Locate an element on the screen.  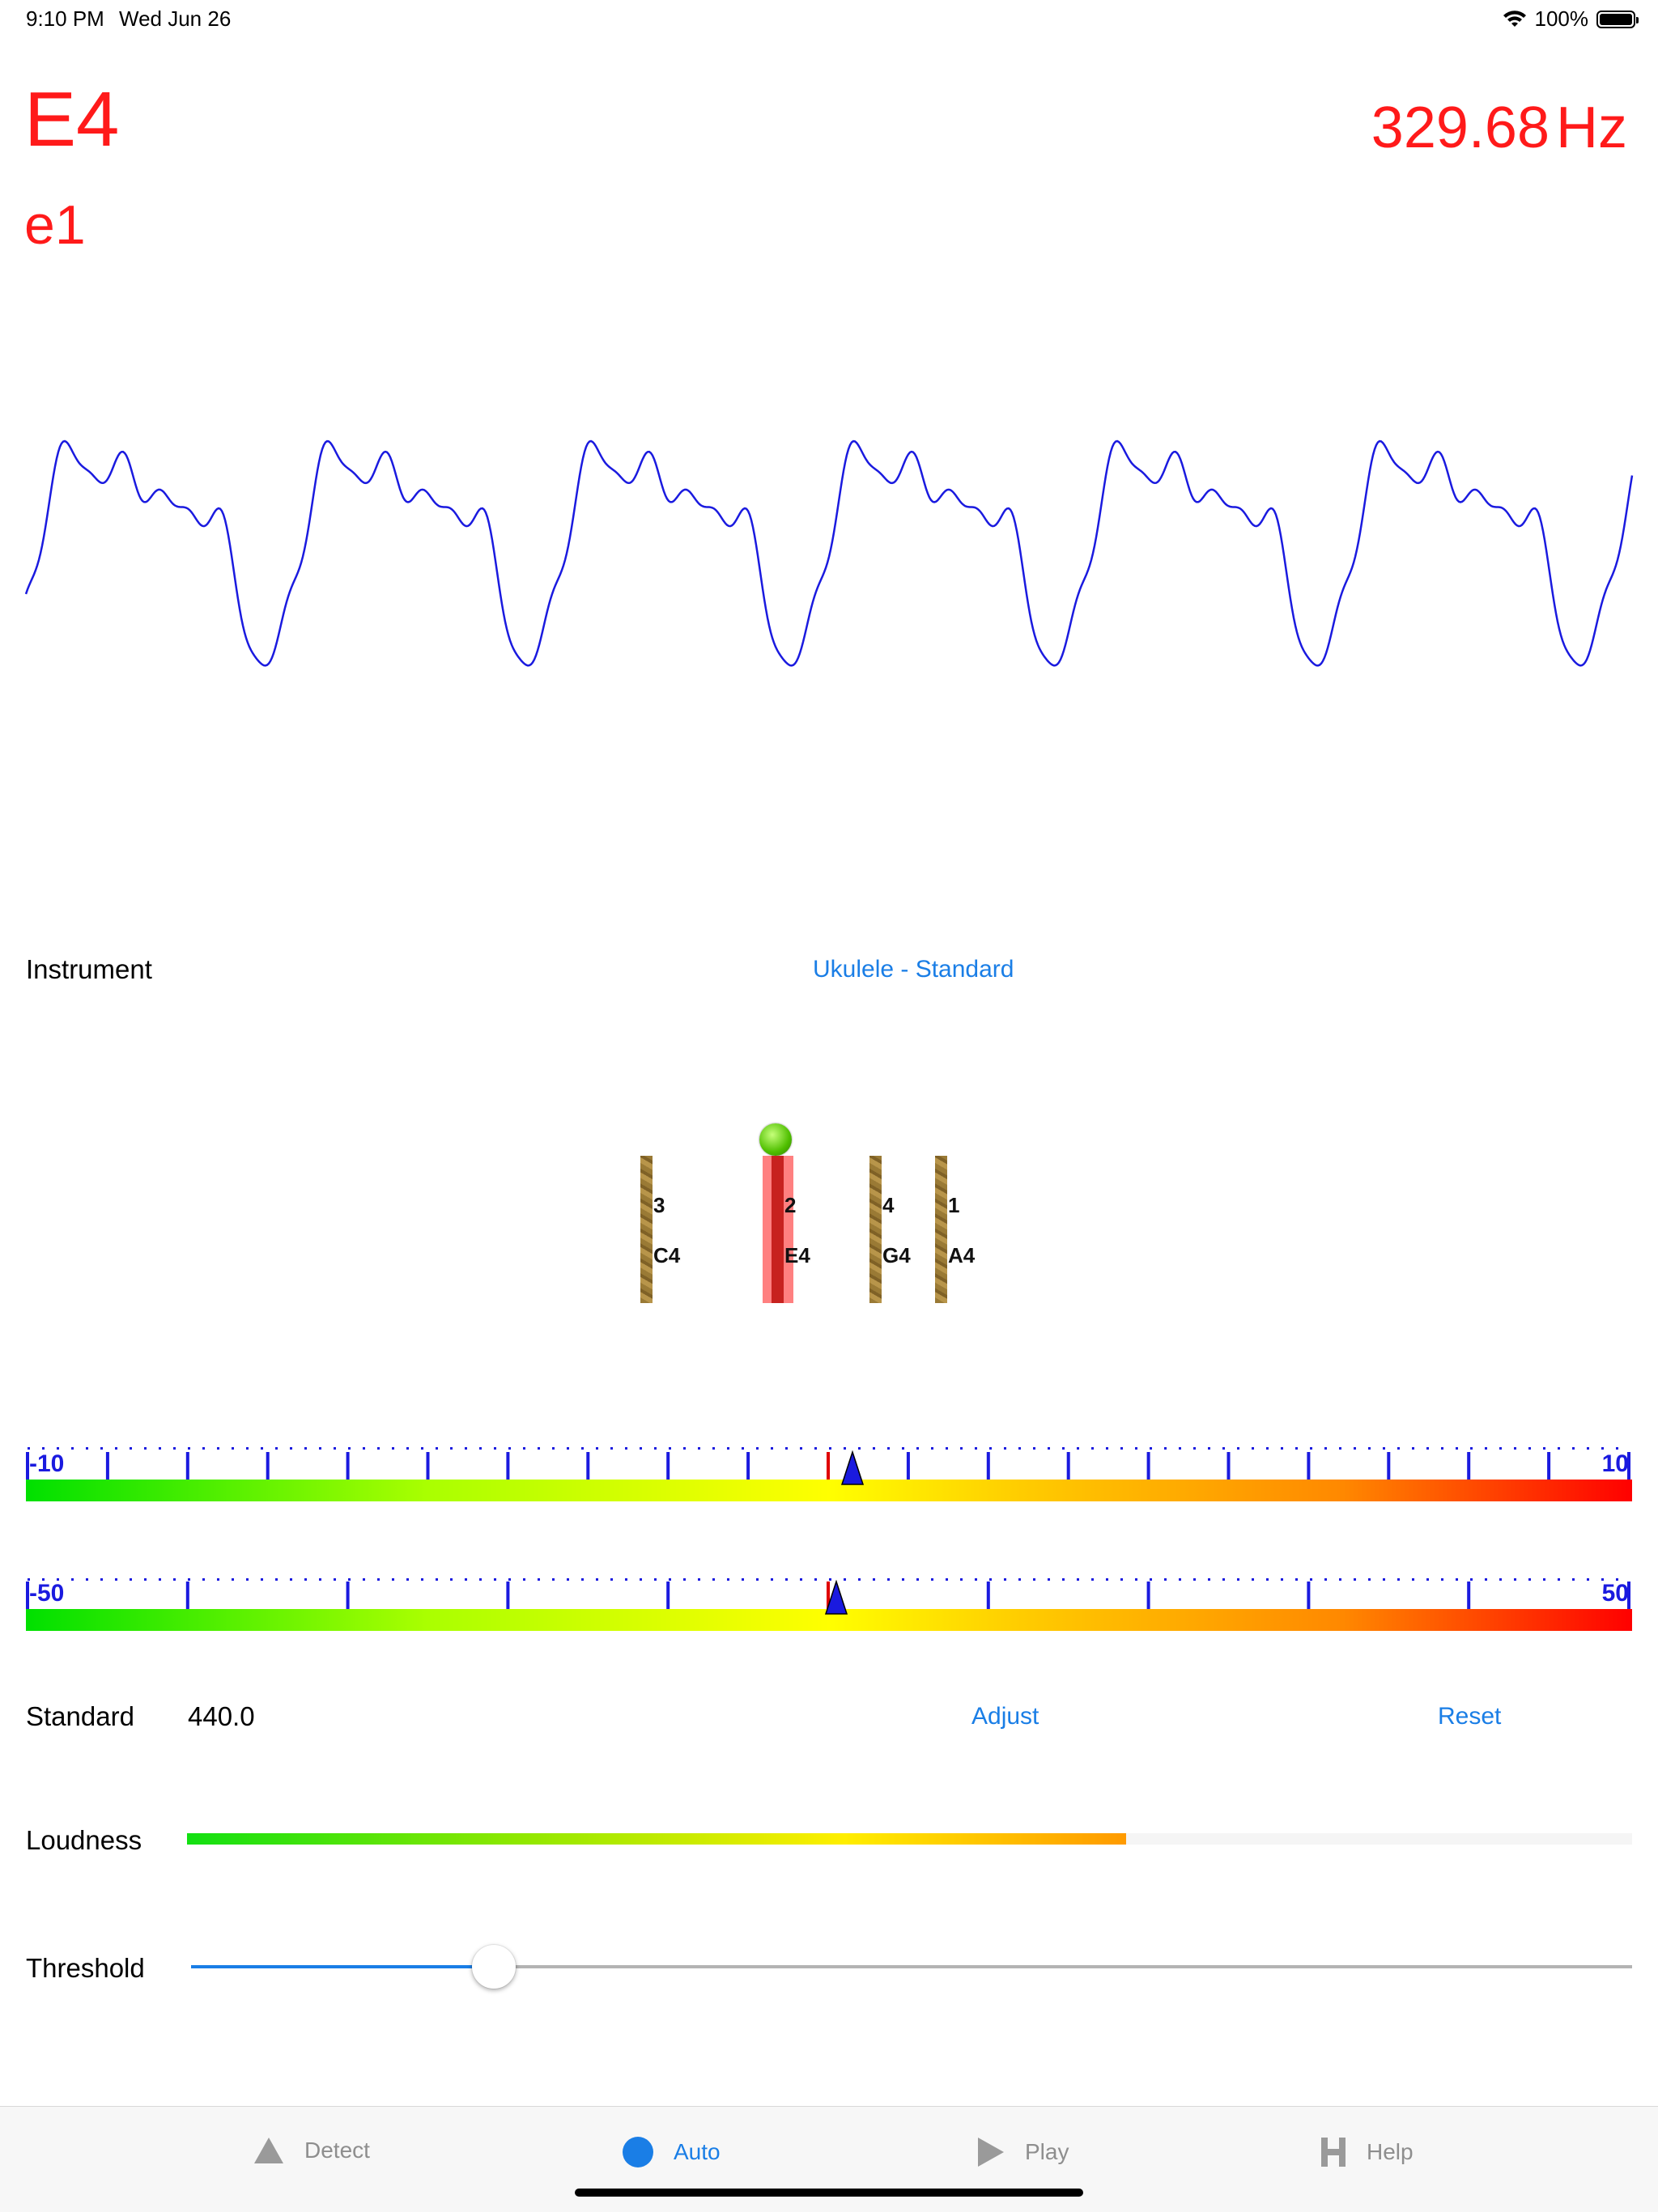
fine-meter-needle is located at coordinates (852, 1467).